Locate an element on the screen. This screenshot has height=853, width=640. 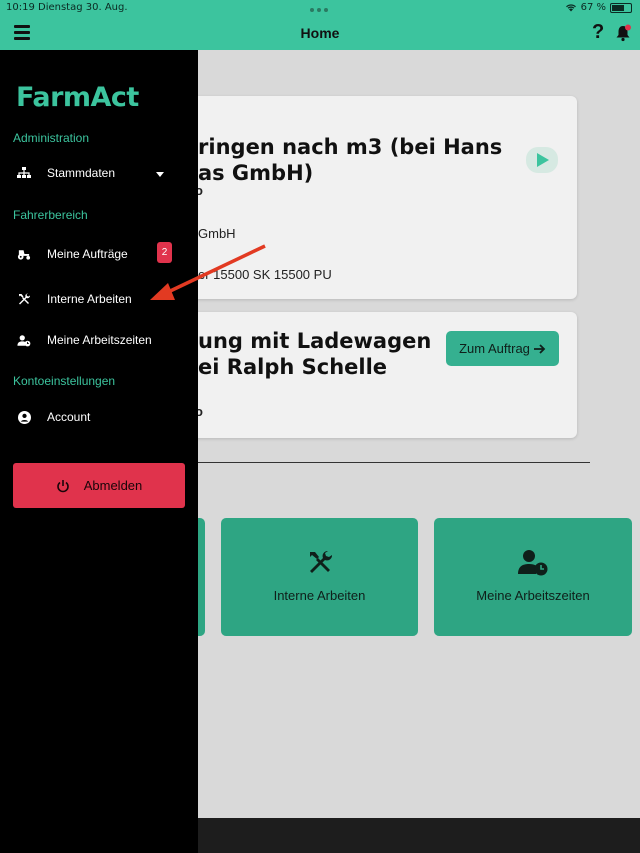
sitemap-icon is located at coordinates (24, 173).